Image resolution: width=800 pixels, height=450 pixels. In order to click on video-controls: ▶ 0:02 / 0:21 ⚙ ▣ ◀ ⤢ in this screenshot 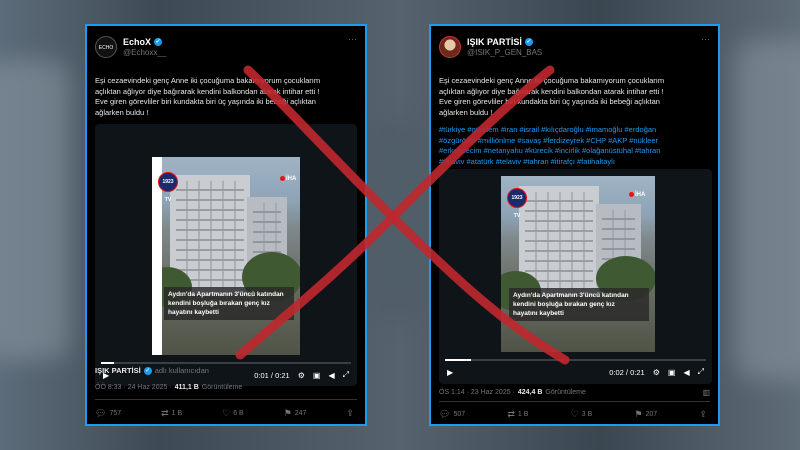, I will do `click(575, 372)`.